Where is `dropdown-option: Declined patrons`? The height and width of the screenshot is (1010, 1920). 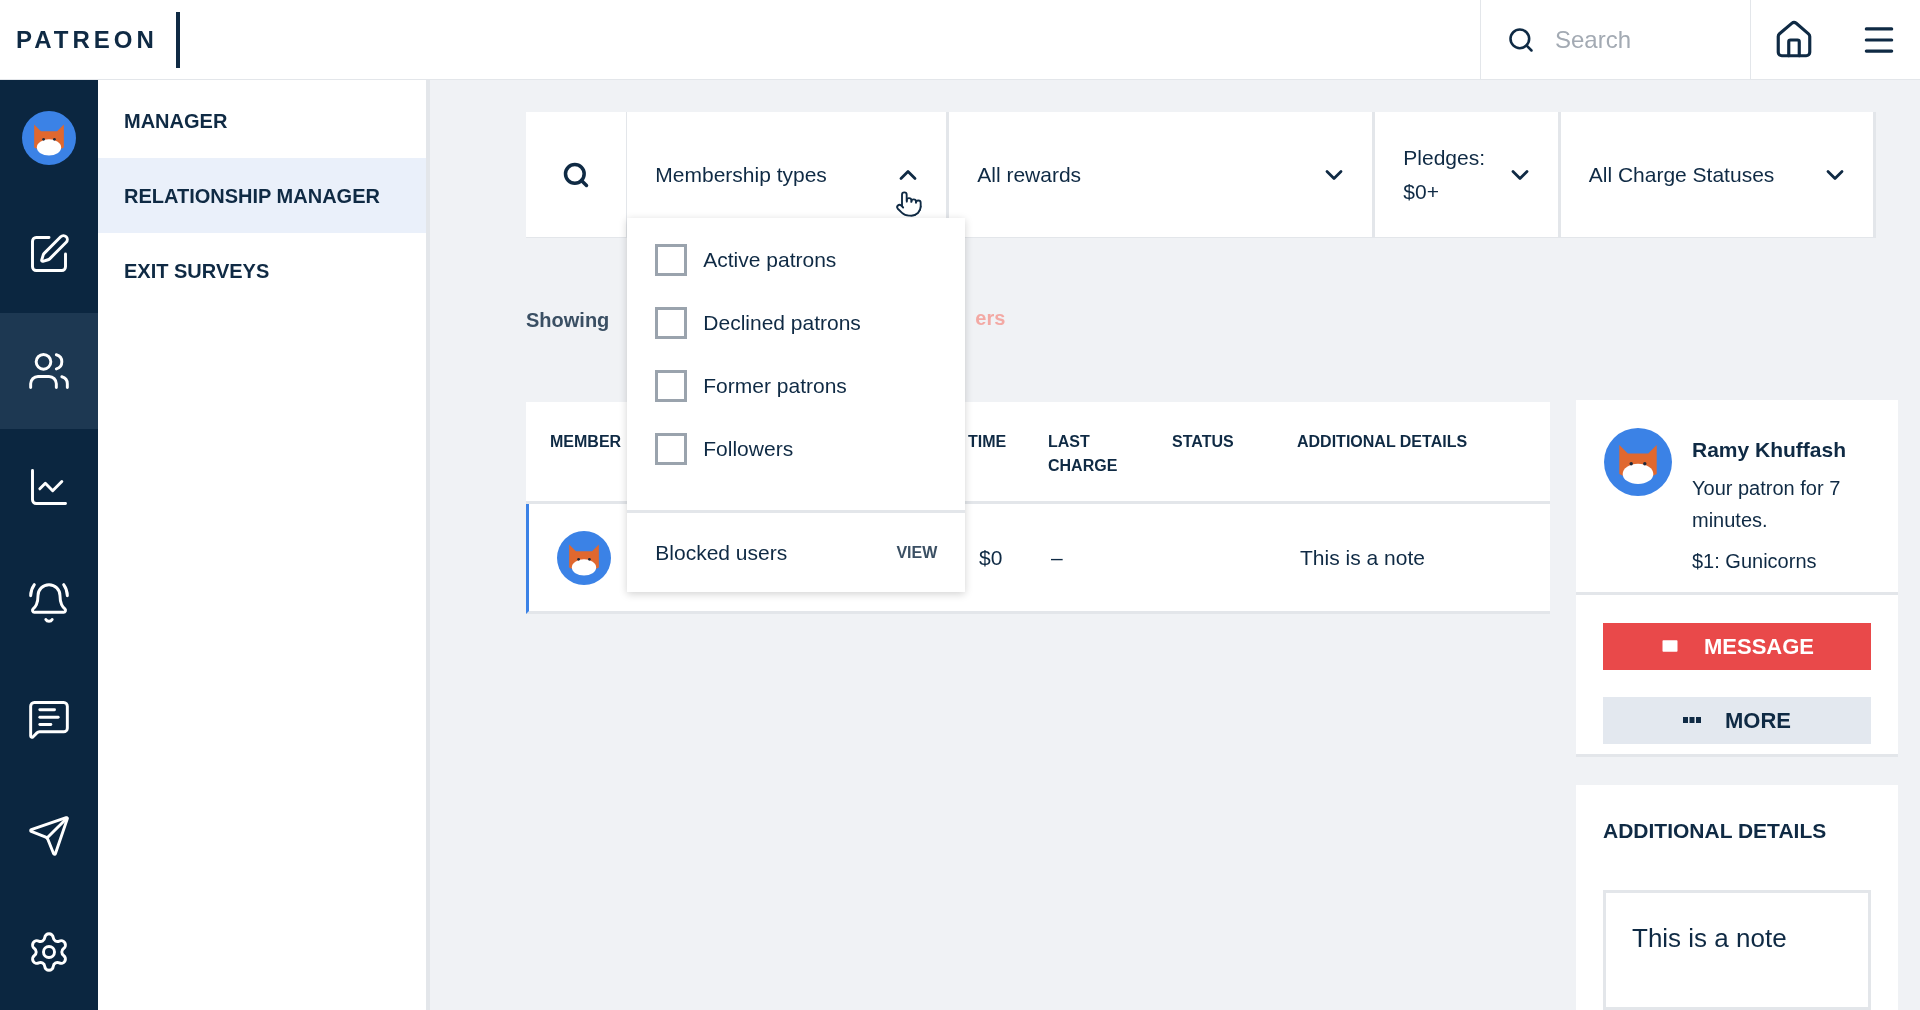 dropdown-option: Declined patrons is located at coordinates (796, 322).